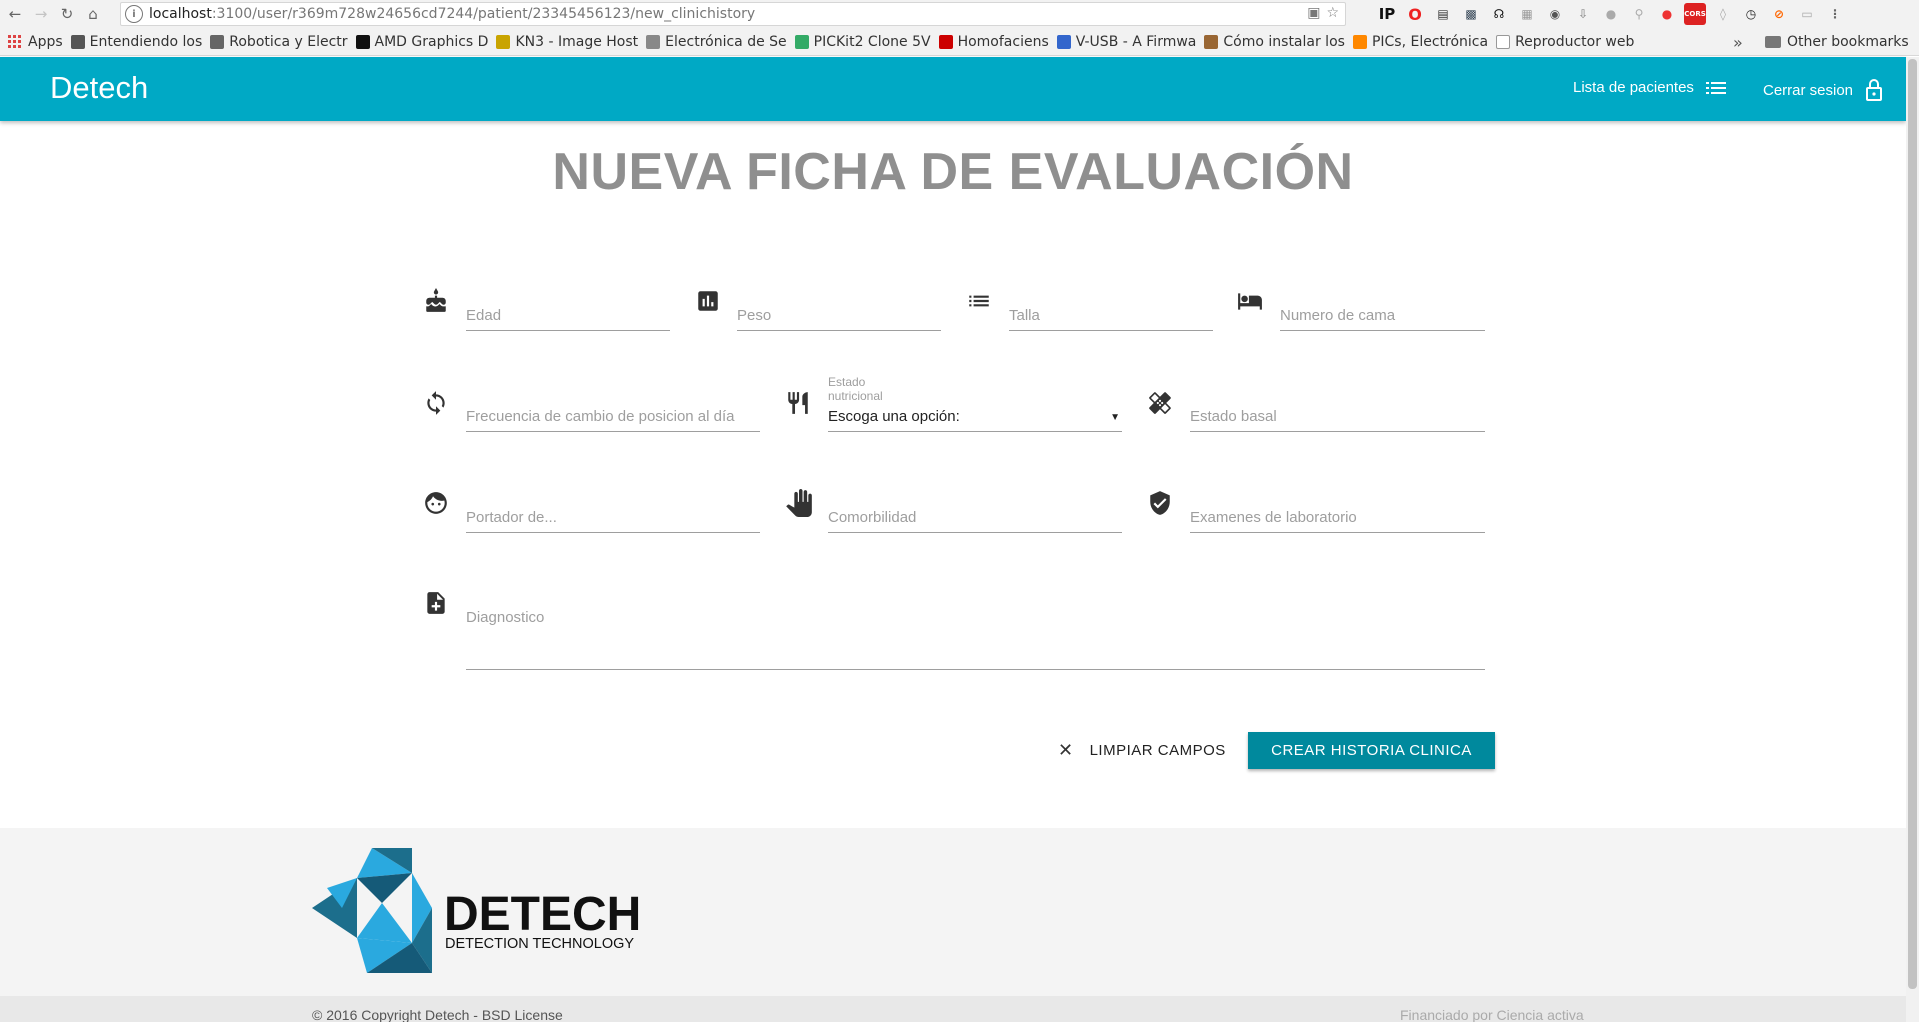  Describe the element at coordinates (134, 14) in the screenshot. I see `info-icon: i` at that location.